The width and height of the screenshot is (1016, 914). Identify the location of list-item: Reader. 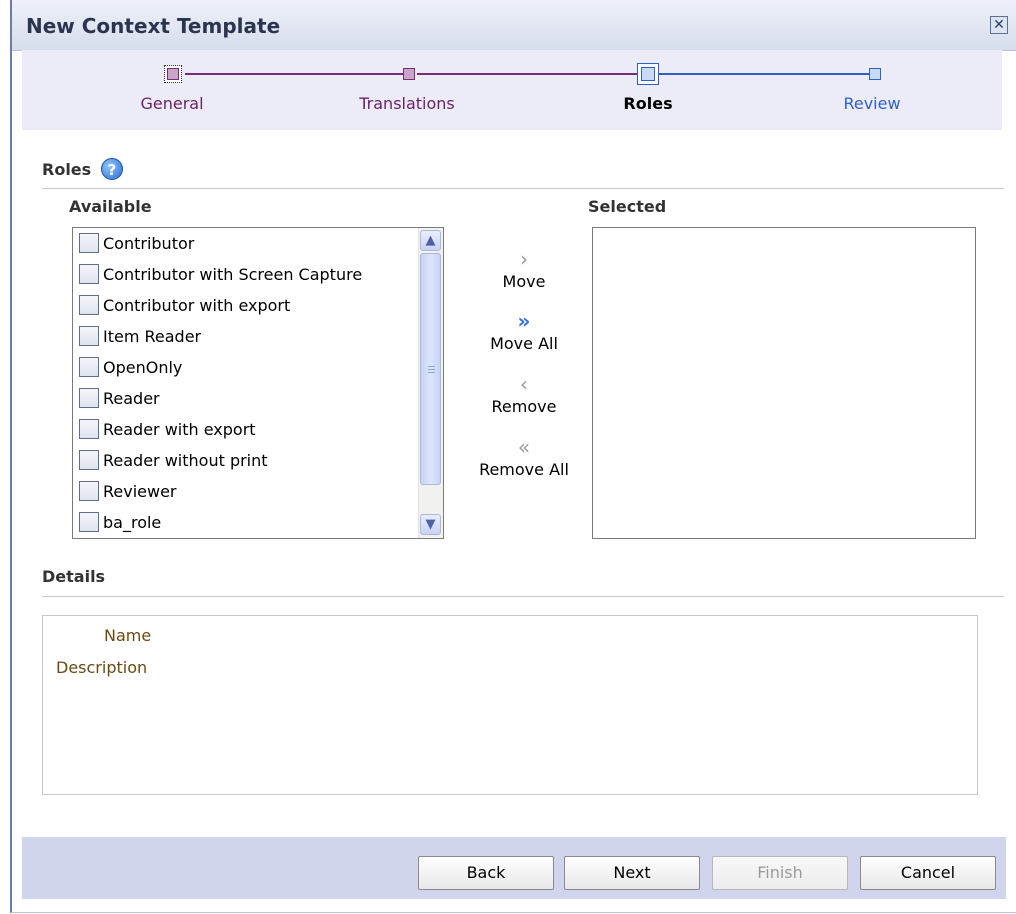
(119, 398).